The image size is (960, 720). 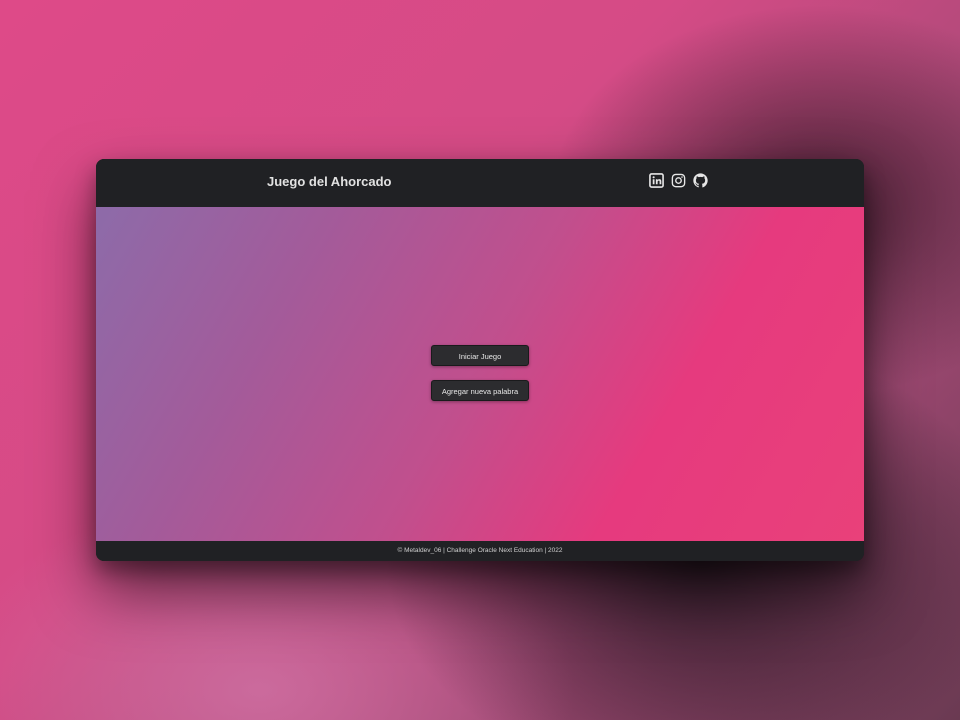 What do you see at coordinates (656, 180) in the screenshot?
I see `linkedin-icon` at bounding box center [656, 180].